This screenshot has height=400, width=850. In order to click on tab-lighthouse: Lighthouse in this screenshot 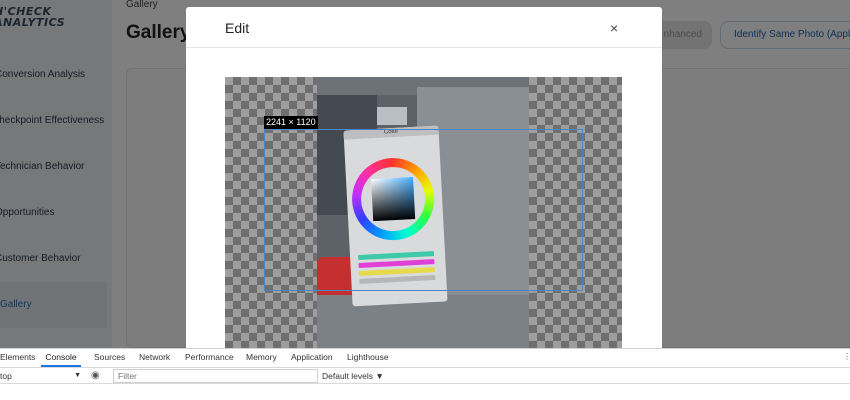, I will do `click(368, 358)`.